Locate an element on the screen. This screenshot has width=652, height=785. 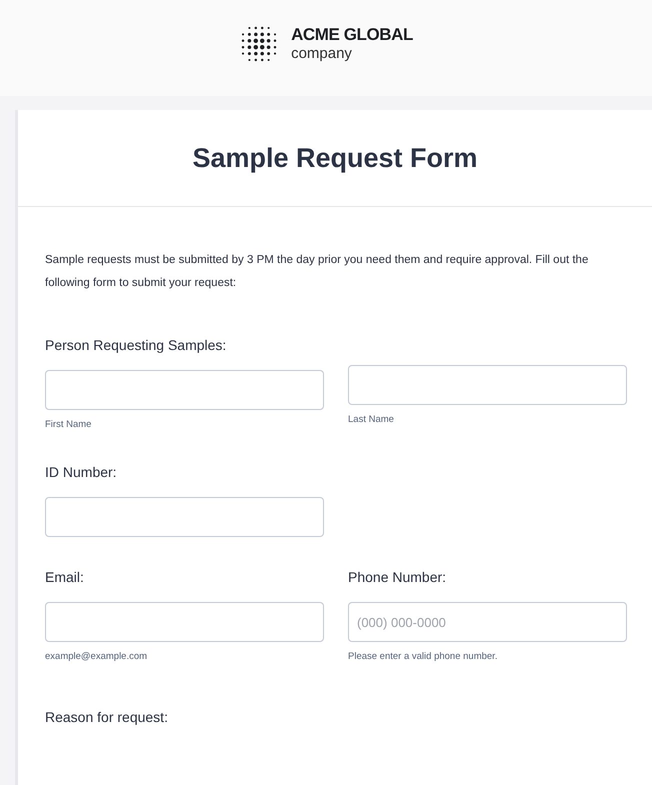
intro-text: Sample requests must be submitted by 3 PM the day prior you need them and require approval. Fill out the following form to submit your request: is located at coordinates (317, 272).